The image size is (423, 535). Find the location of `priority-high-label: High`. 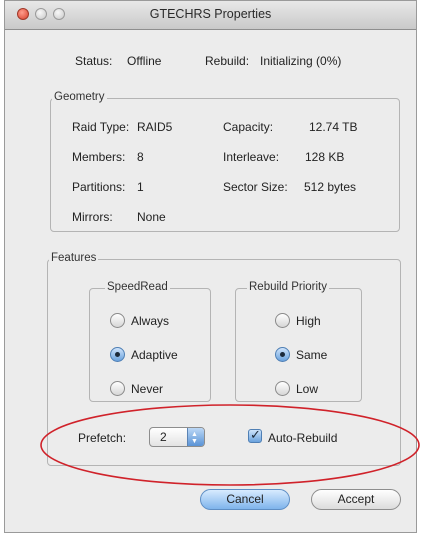

priority-high-label: High is located at coordinates (308, 321).